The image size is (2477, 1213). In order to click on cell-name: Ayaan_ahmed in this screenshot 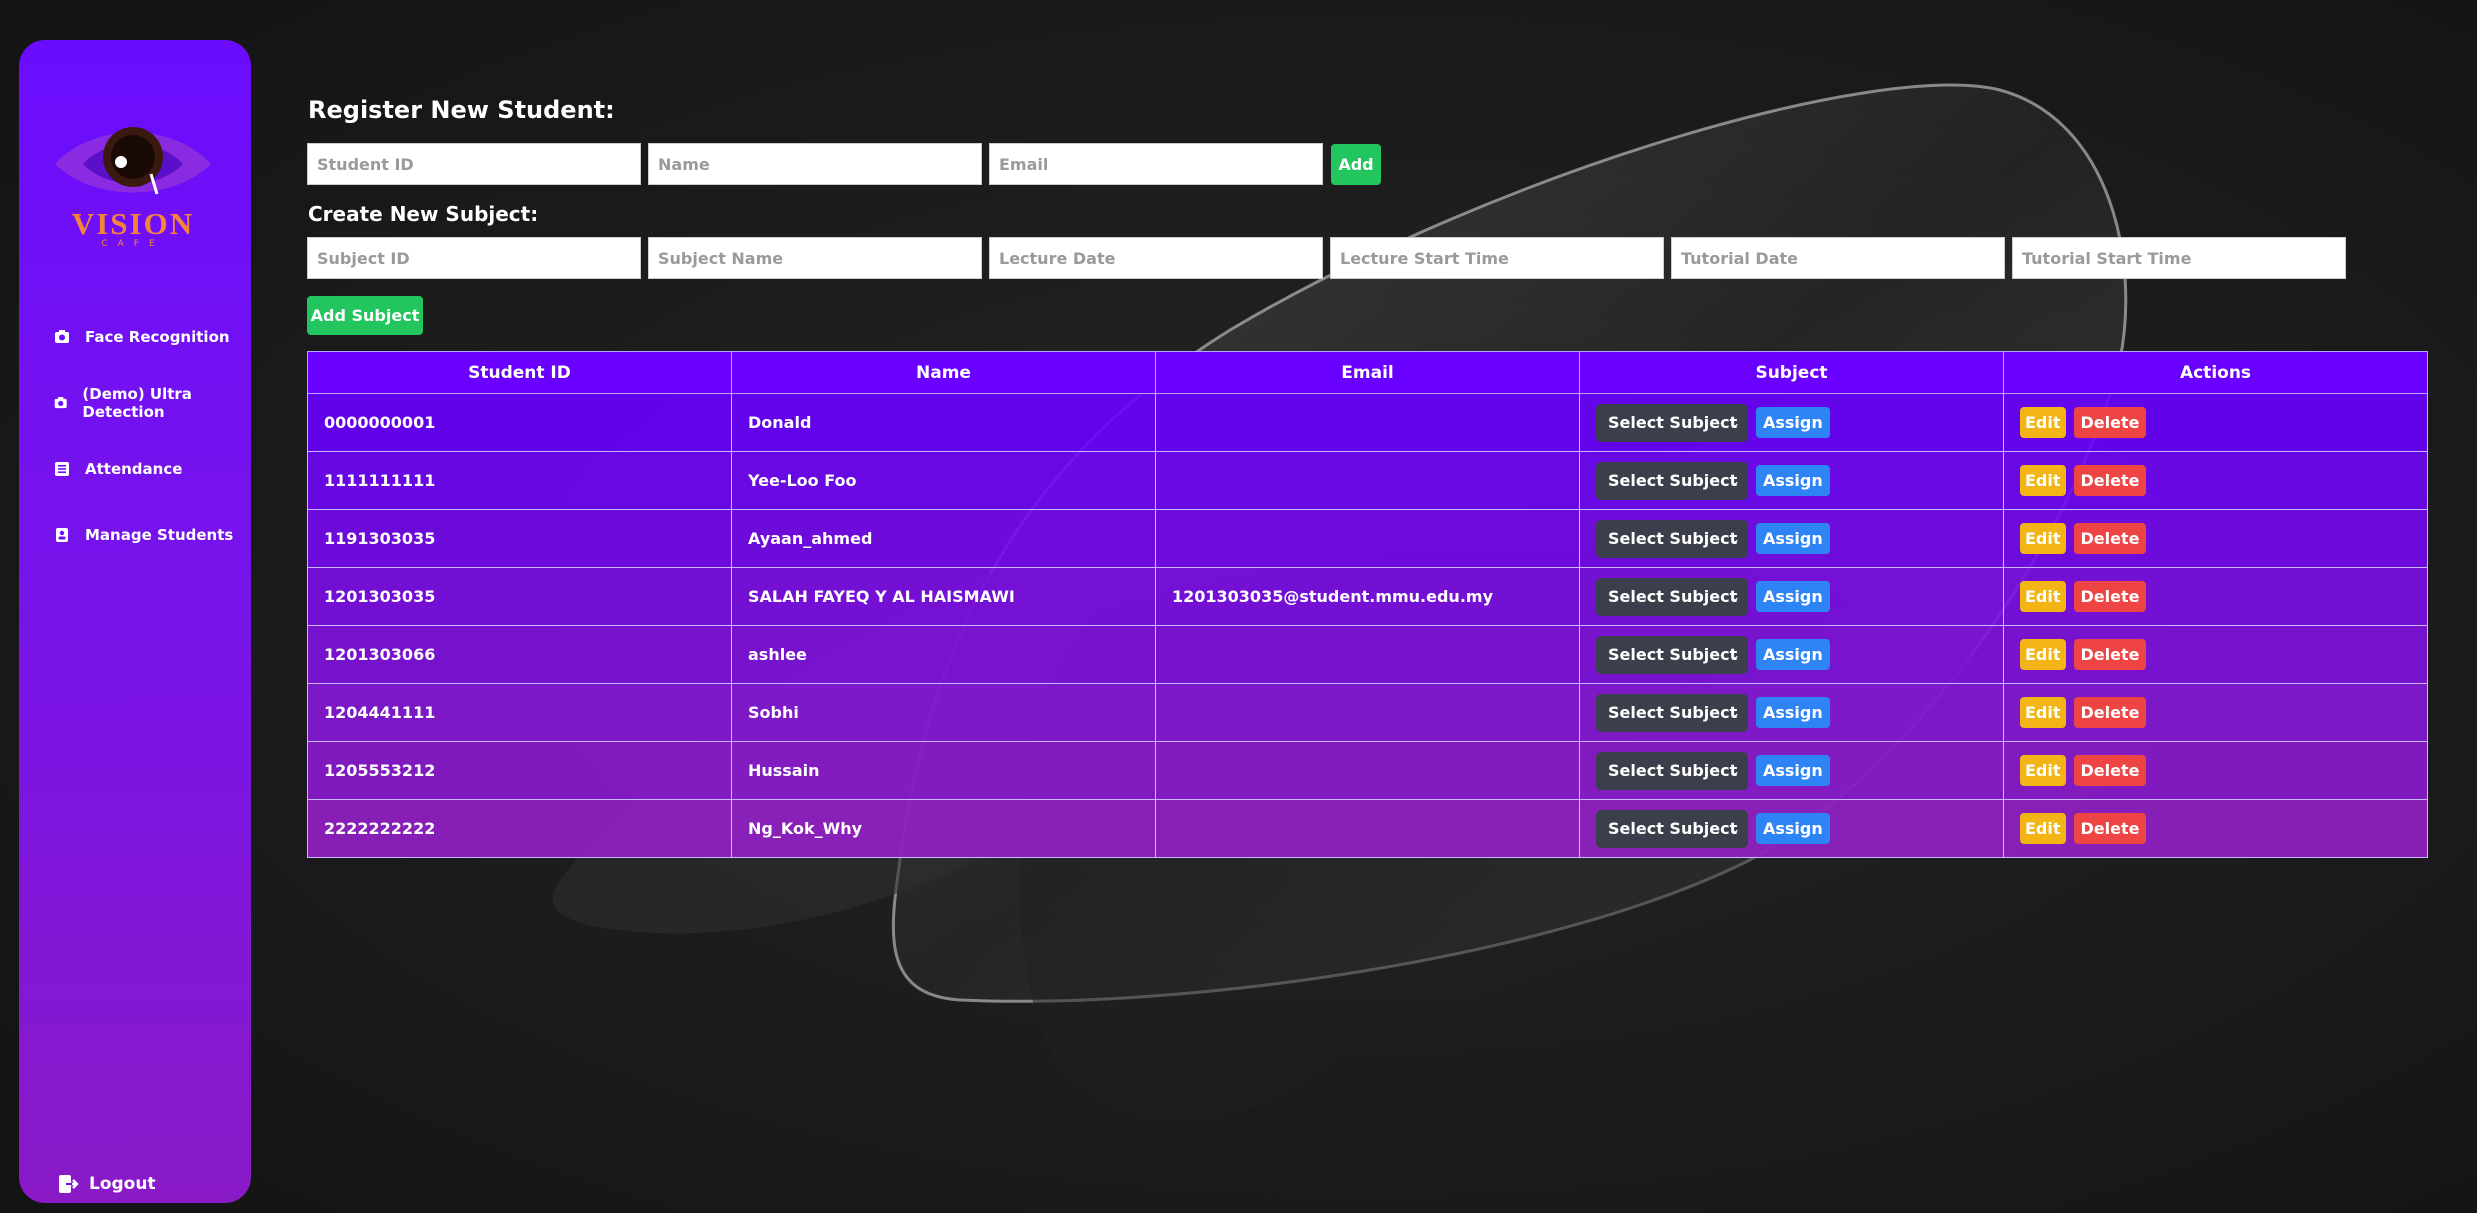, I will do `click(943, 538)`.